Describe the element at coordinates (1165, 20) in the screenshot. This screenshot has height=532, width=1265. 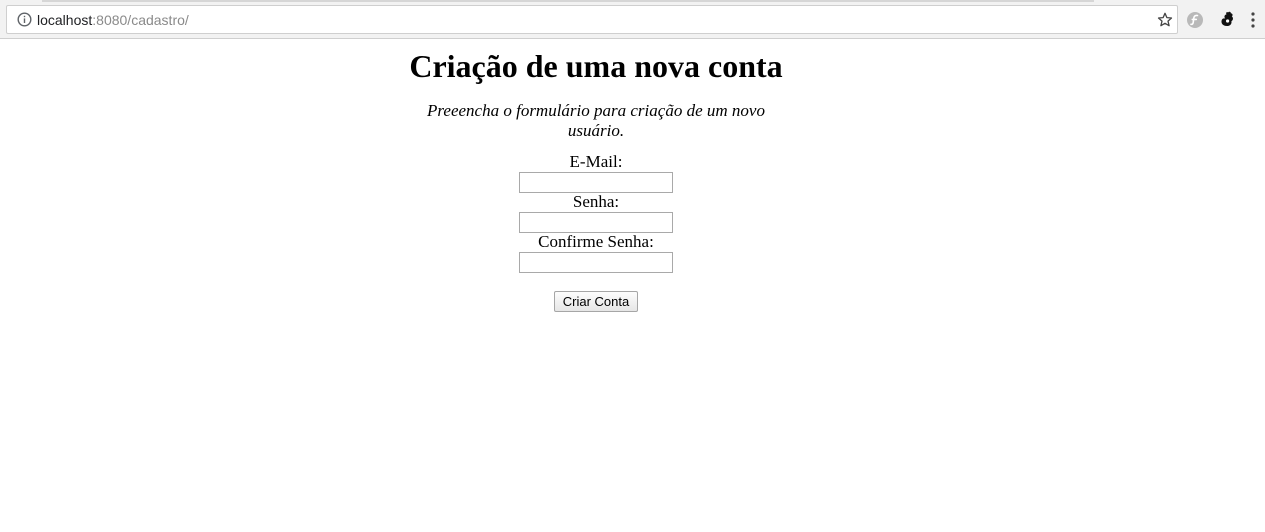
I see `star-icon` at that location.